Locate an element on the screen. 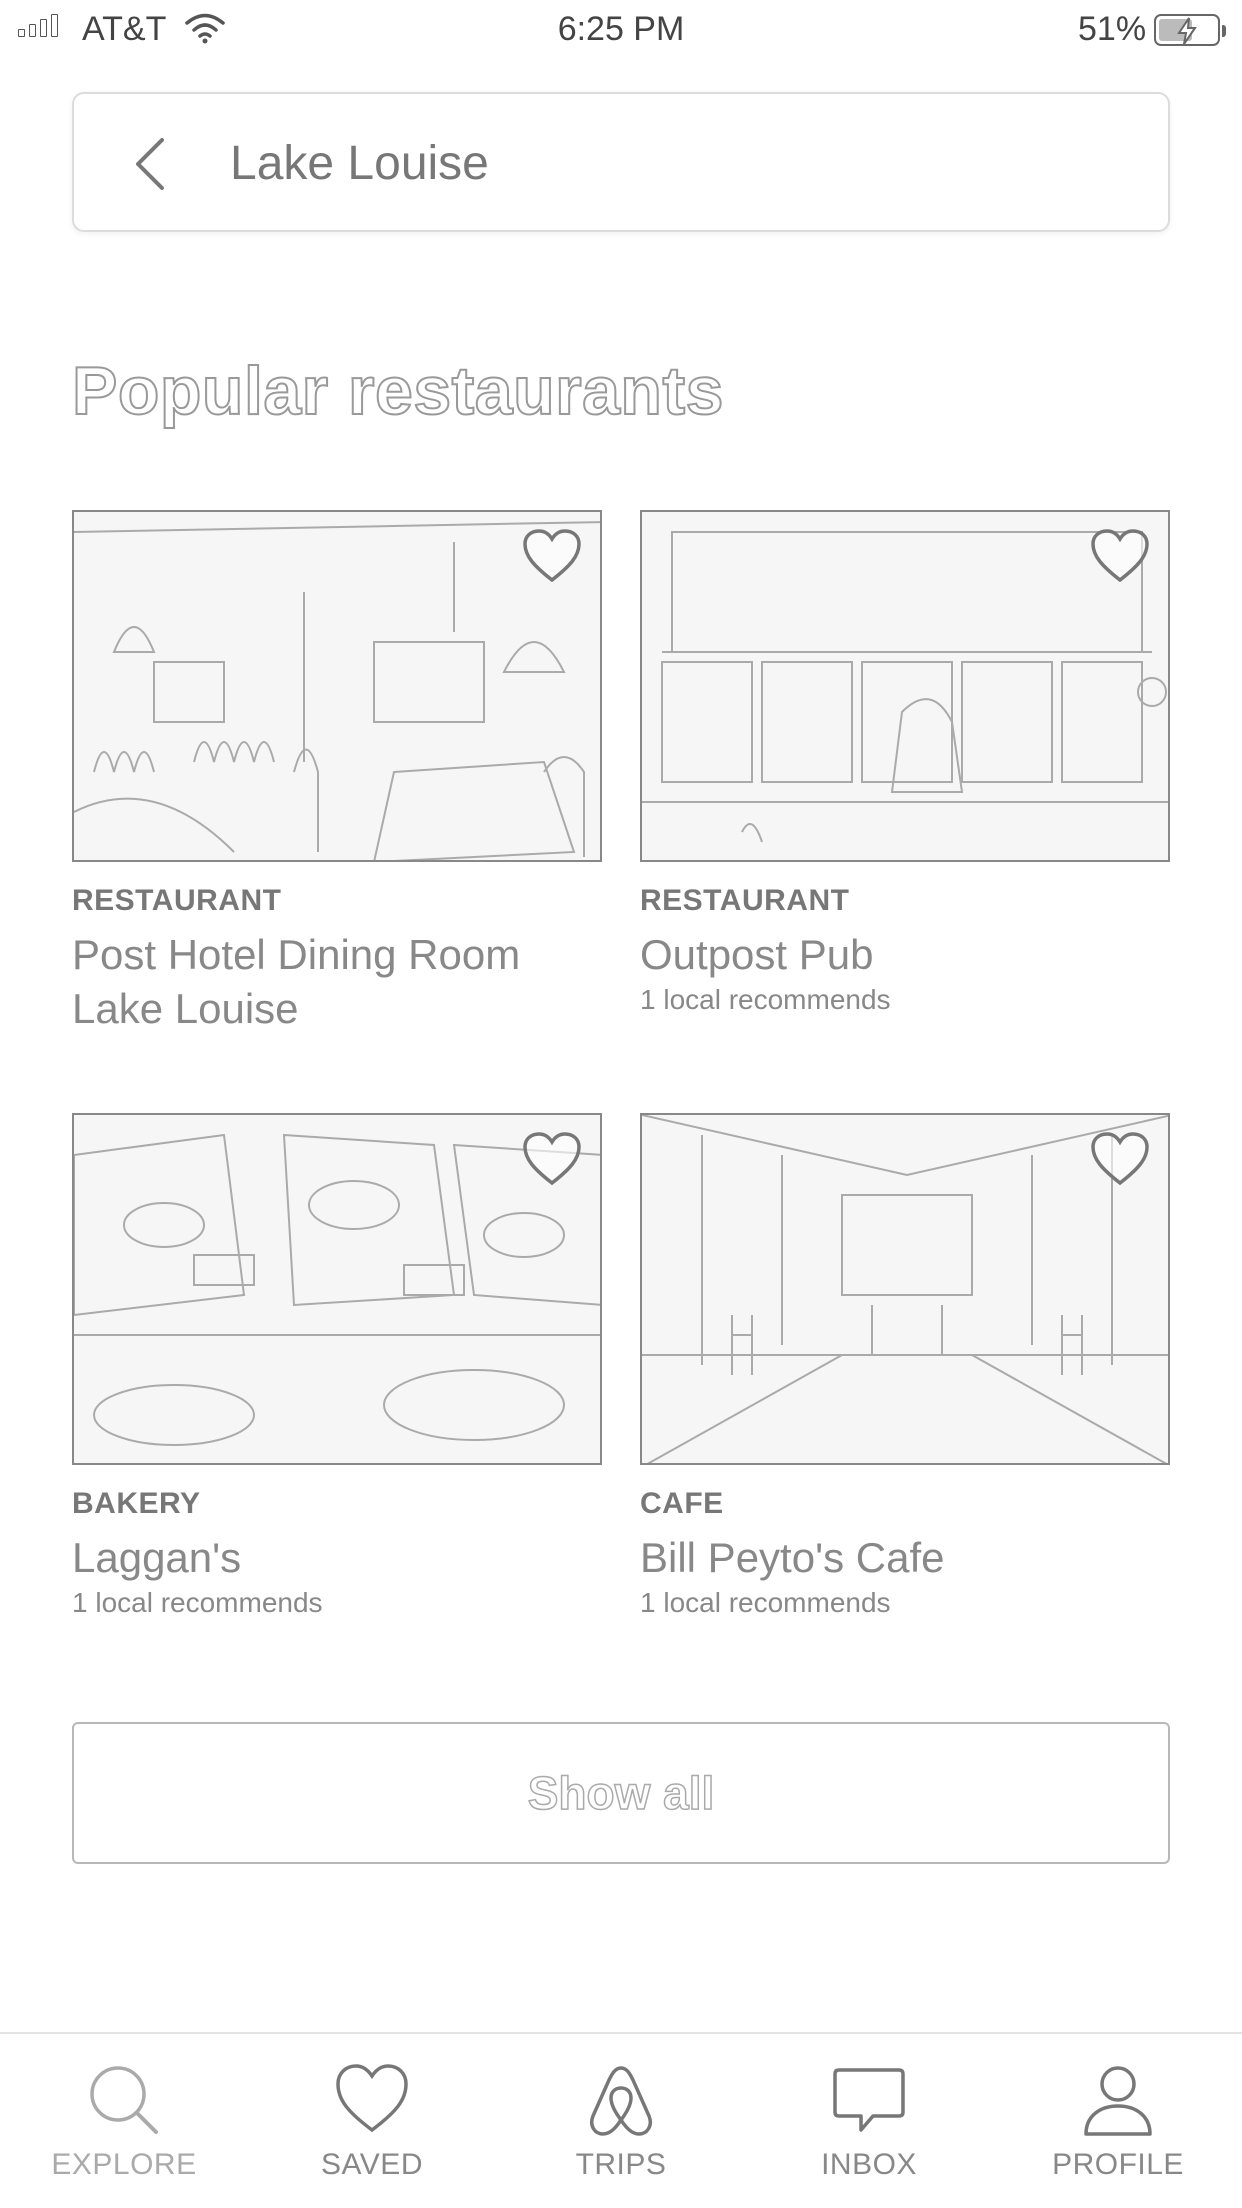 The image size is (1242, 2208). tab-label: EXPLORE is located at coordinates (124, 2164).